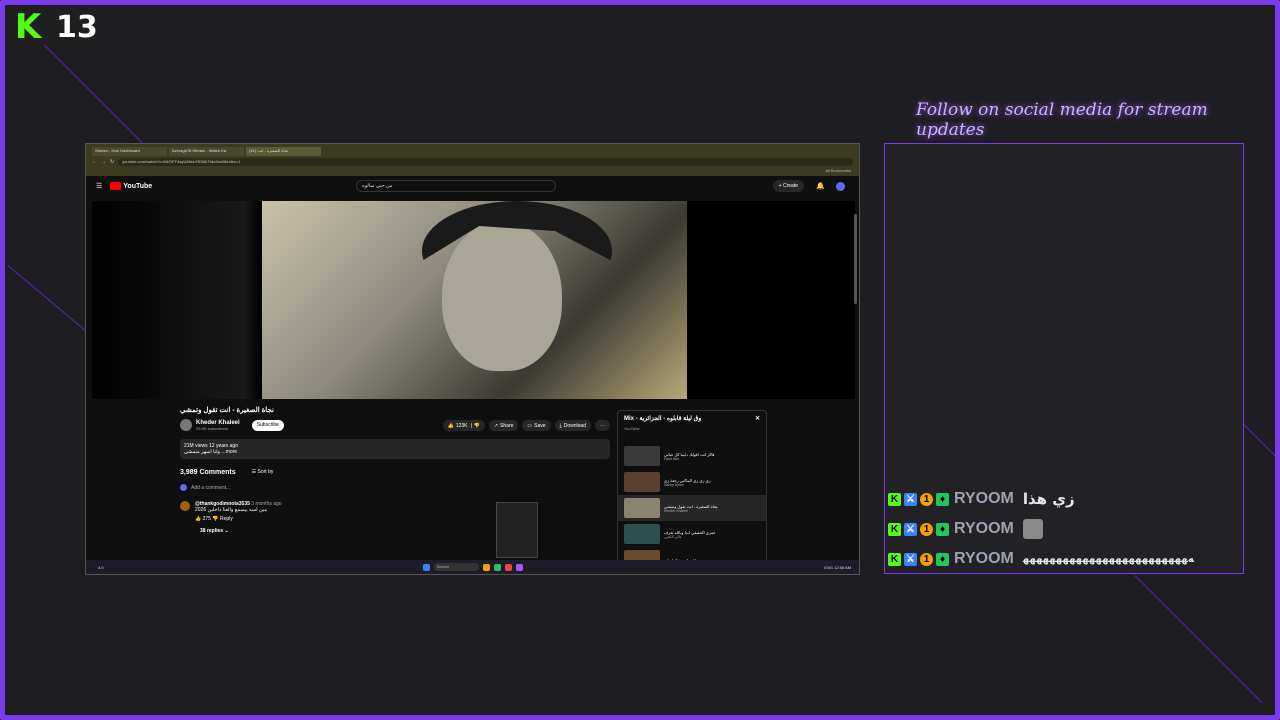 Image resolution: width=1280 pixels, height=720 pixels. What do you see at coordinates (1048, 499) in the screenshot?
I see `chat-text: زي هذا` at bounding box center [1048, 499].